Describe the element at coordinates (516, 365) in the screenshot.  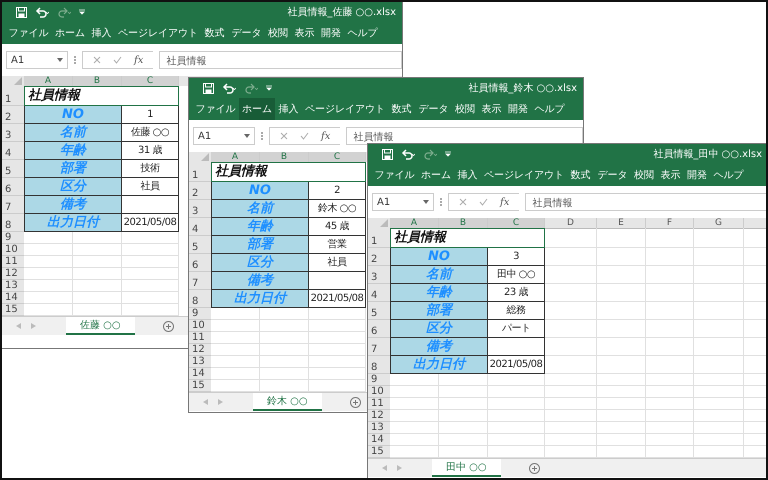
I see `field-value-cell: 2021/05/08` at that location.